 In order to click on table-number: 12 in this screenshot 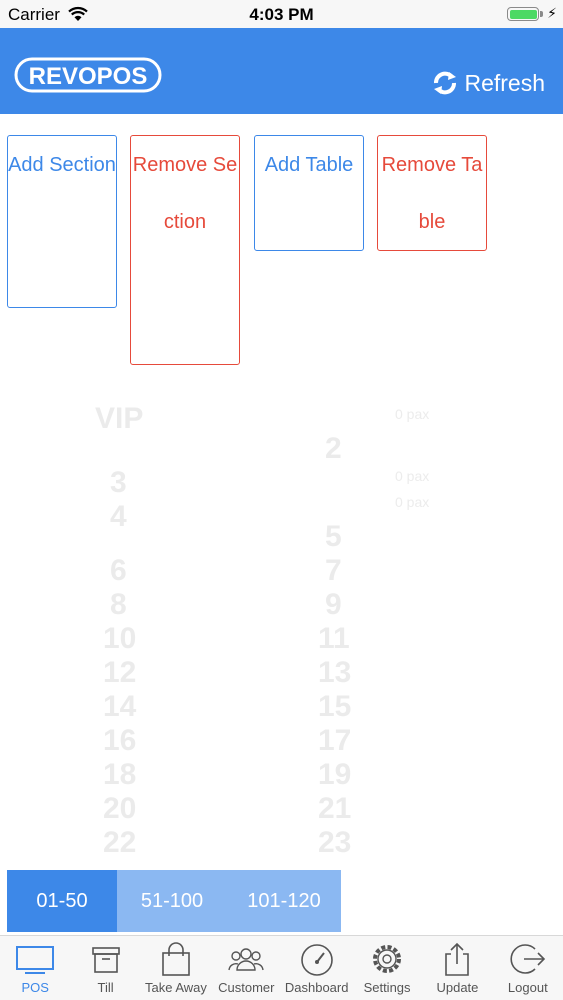, I will do `click(119, 673)`.